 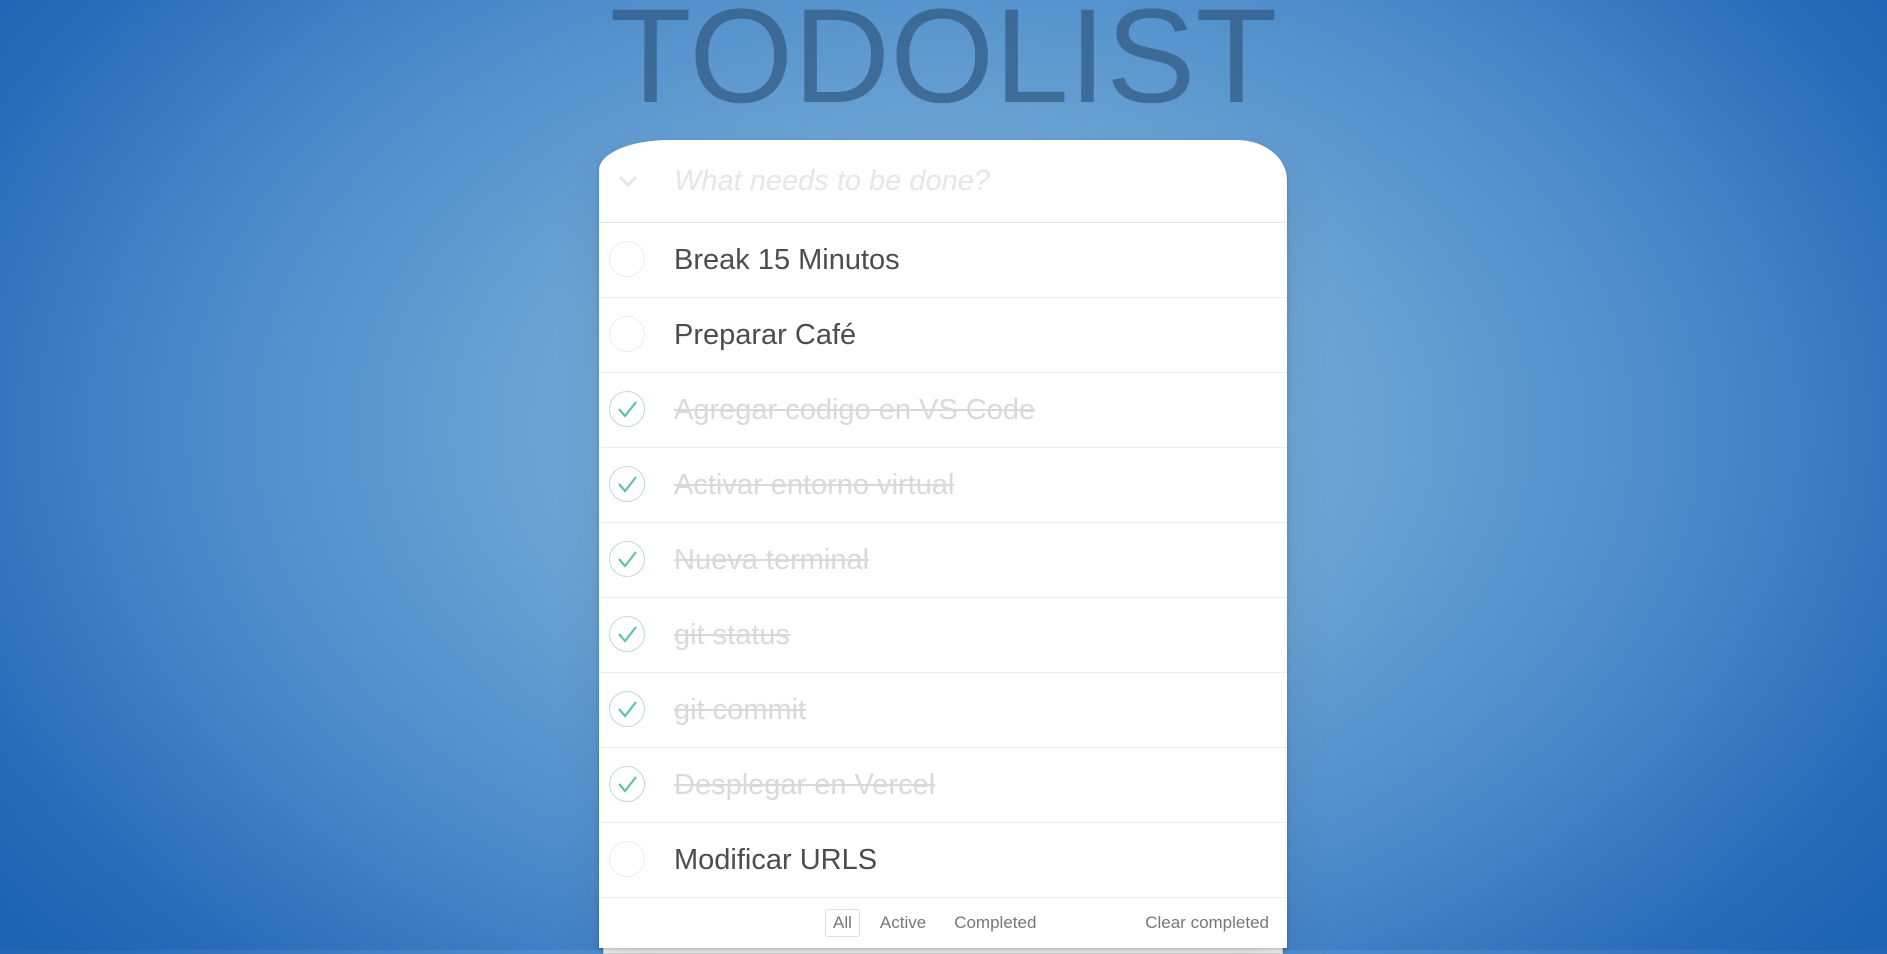 I want to click on todo-label: Modificar URLS, so click(x=775, y=860).